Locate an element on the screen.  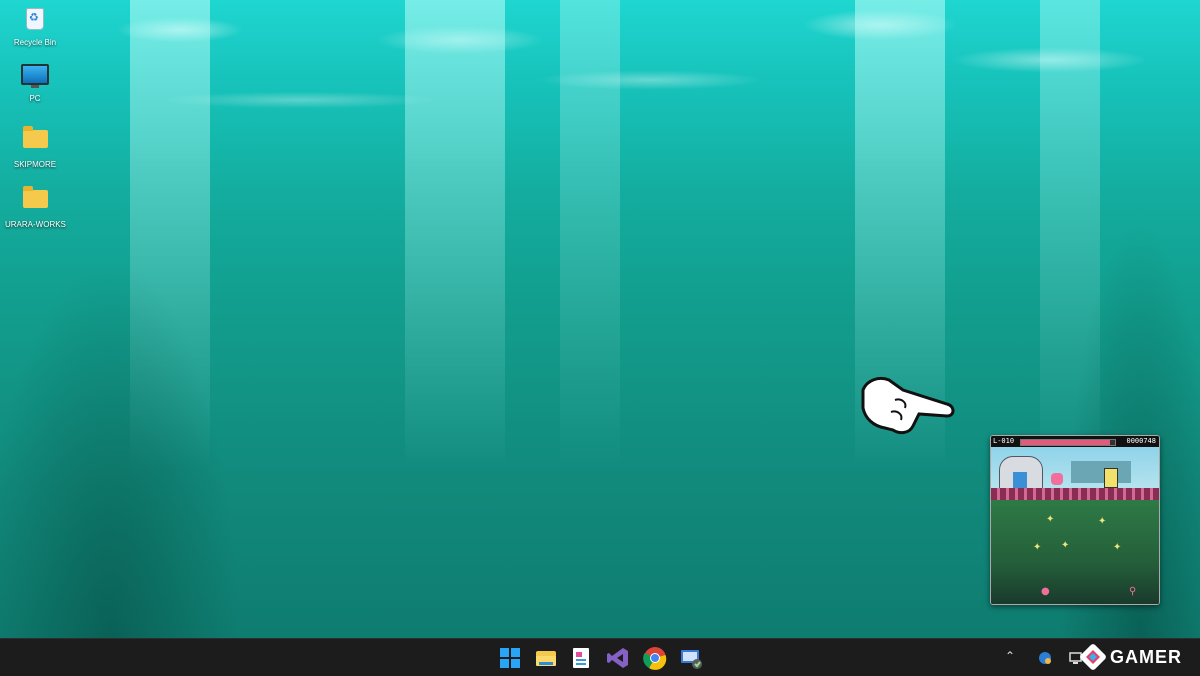
pointing-hand-icon is located at coordinates (908, 405).